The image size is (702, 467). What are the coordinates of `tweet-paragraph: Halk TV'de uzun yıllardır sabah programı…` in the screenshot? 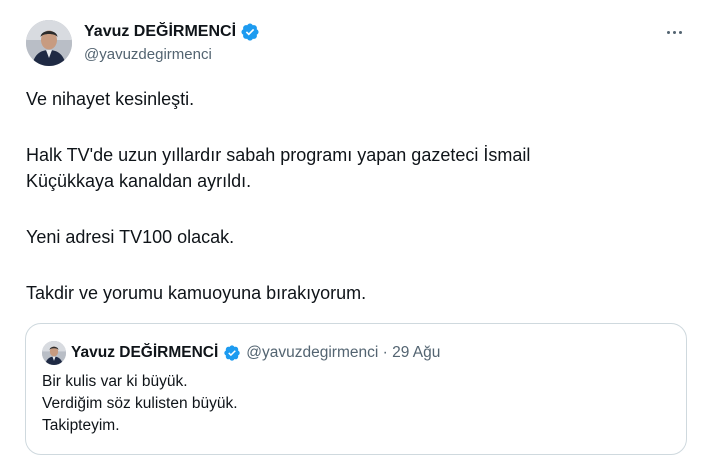 It's located at (278, 168).